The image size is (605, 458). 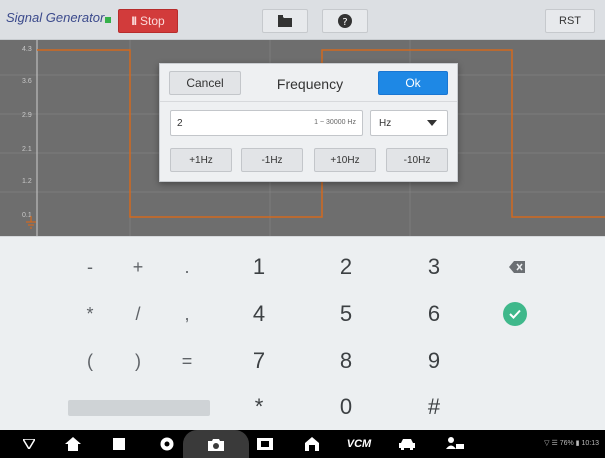 What do you see at coordinates (272, 160) in the screenshot?
I see `minus-1hz-button: -1Hz` at bounding box center [272, 160].